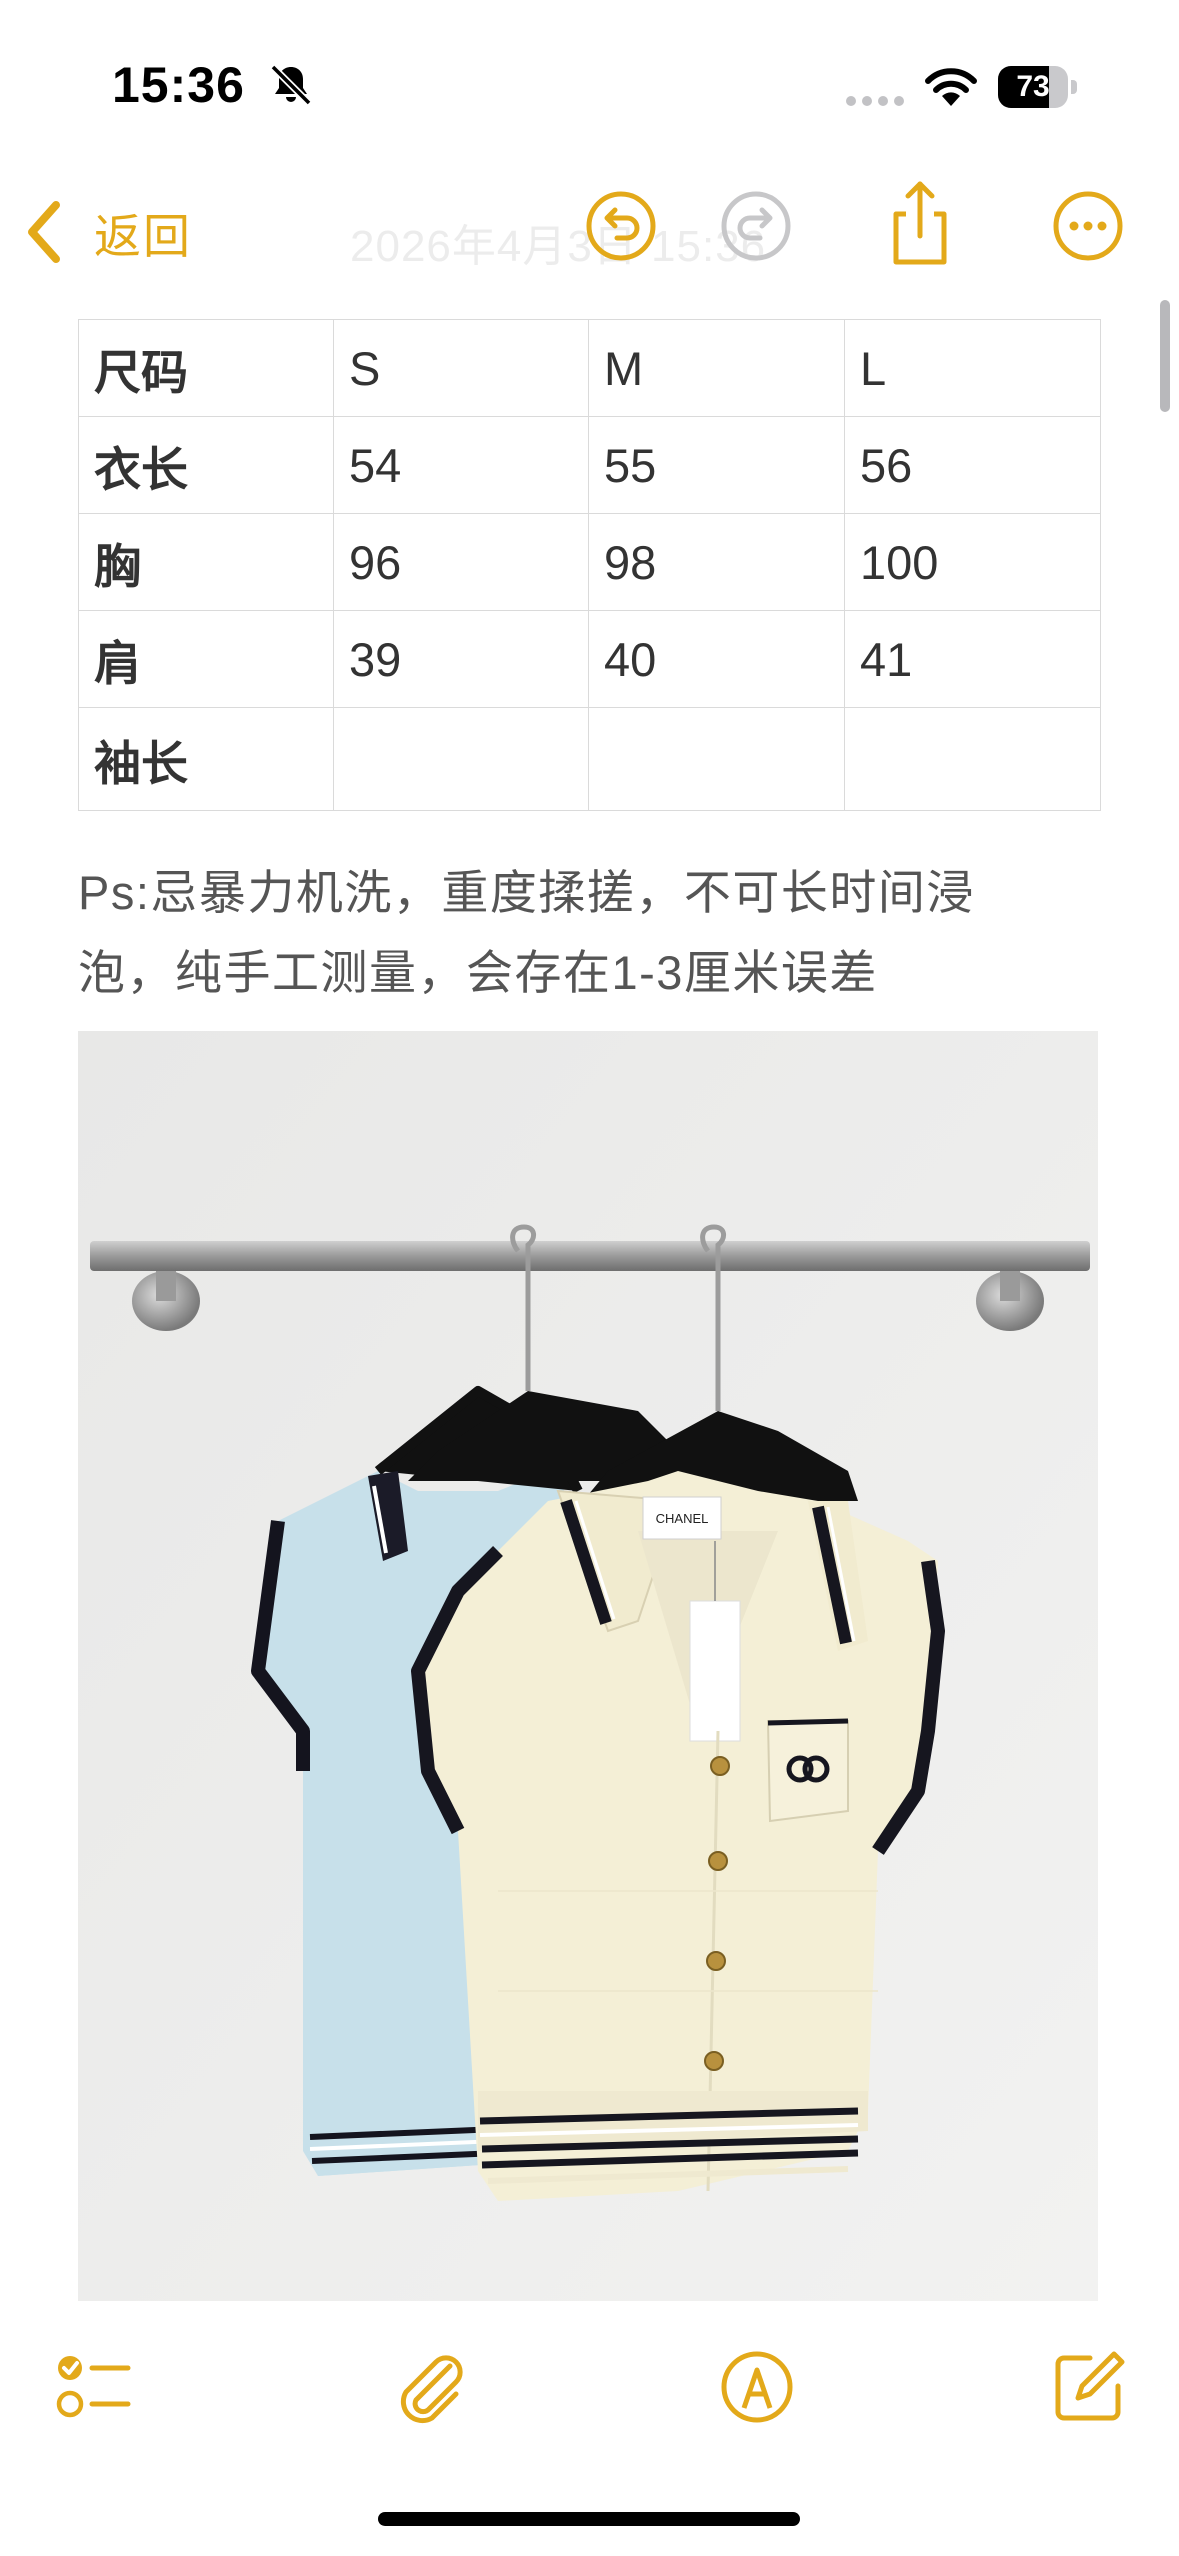 This screenshot has height=2556, width=1179. Describe the element at coordinates (558, 246) in the screenshot. I see `note-date-title: 2026年4月3日 15:36` at that location.